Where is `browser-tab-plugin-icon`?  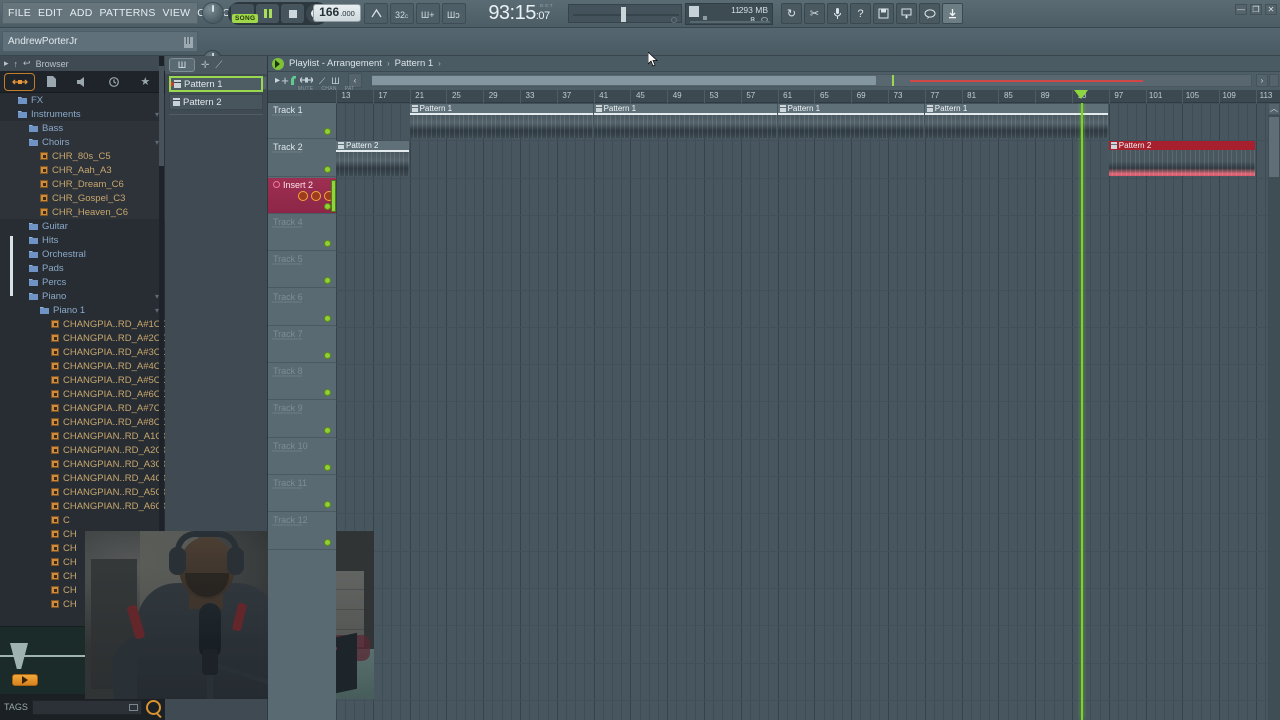 browser-tab-plugin-icon is located at coordinates (82, 82).